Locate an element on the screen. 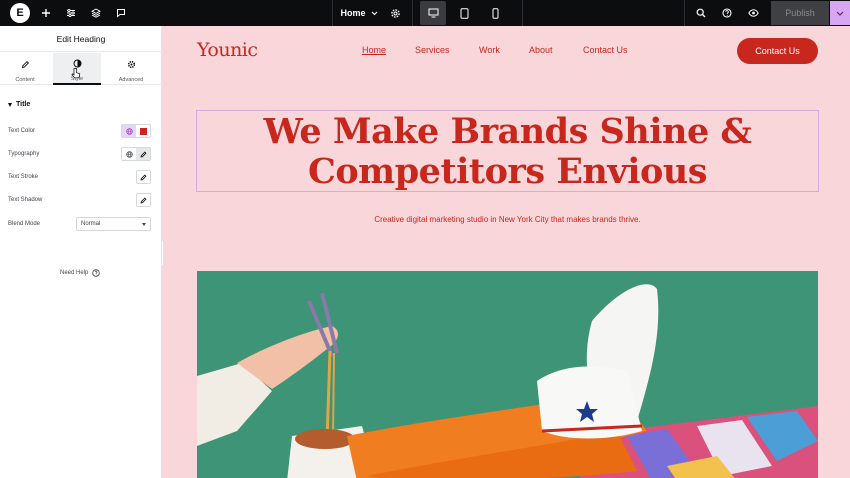  tab-style: Style is located at coordinates (77, 69).